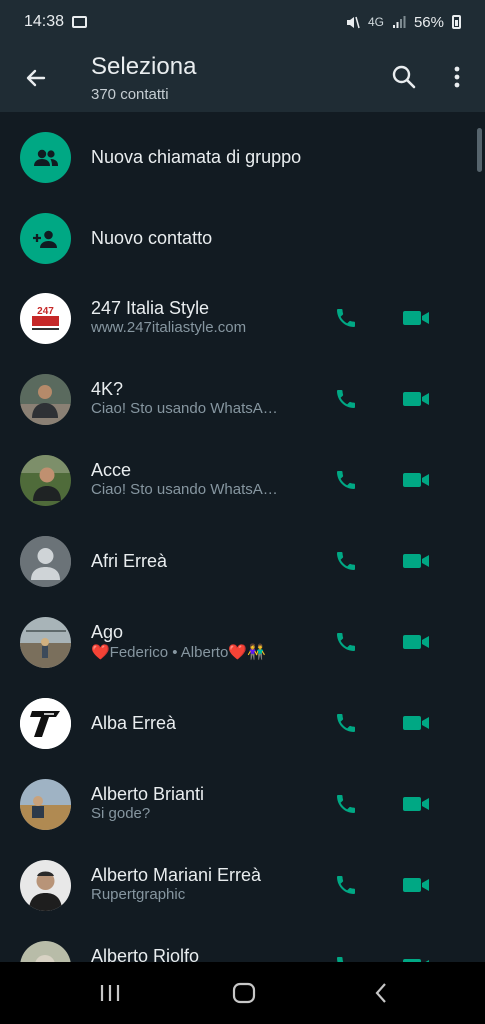 The height and width of the screenshot is (1024, 485). I want to click on search-icon, so click(404, 77).